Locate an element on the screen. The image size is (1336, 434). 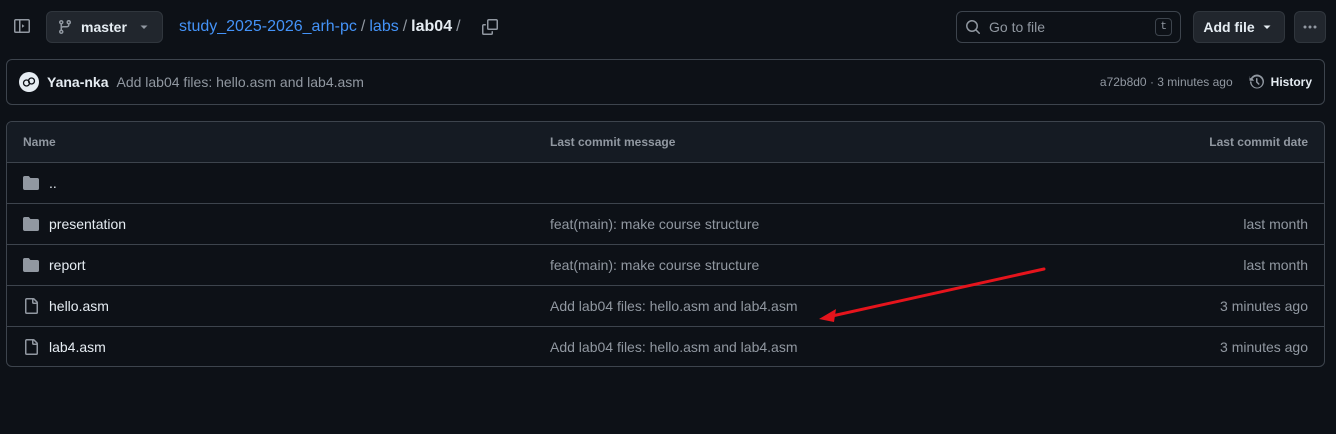
more-options-button is located at coordinates (1310, 27).